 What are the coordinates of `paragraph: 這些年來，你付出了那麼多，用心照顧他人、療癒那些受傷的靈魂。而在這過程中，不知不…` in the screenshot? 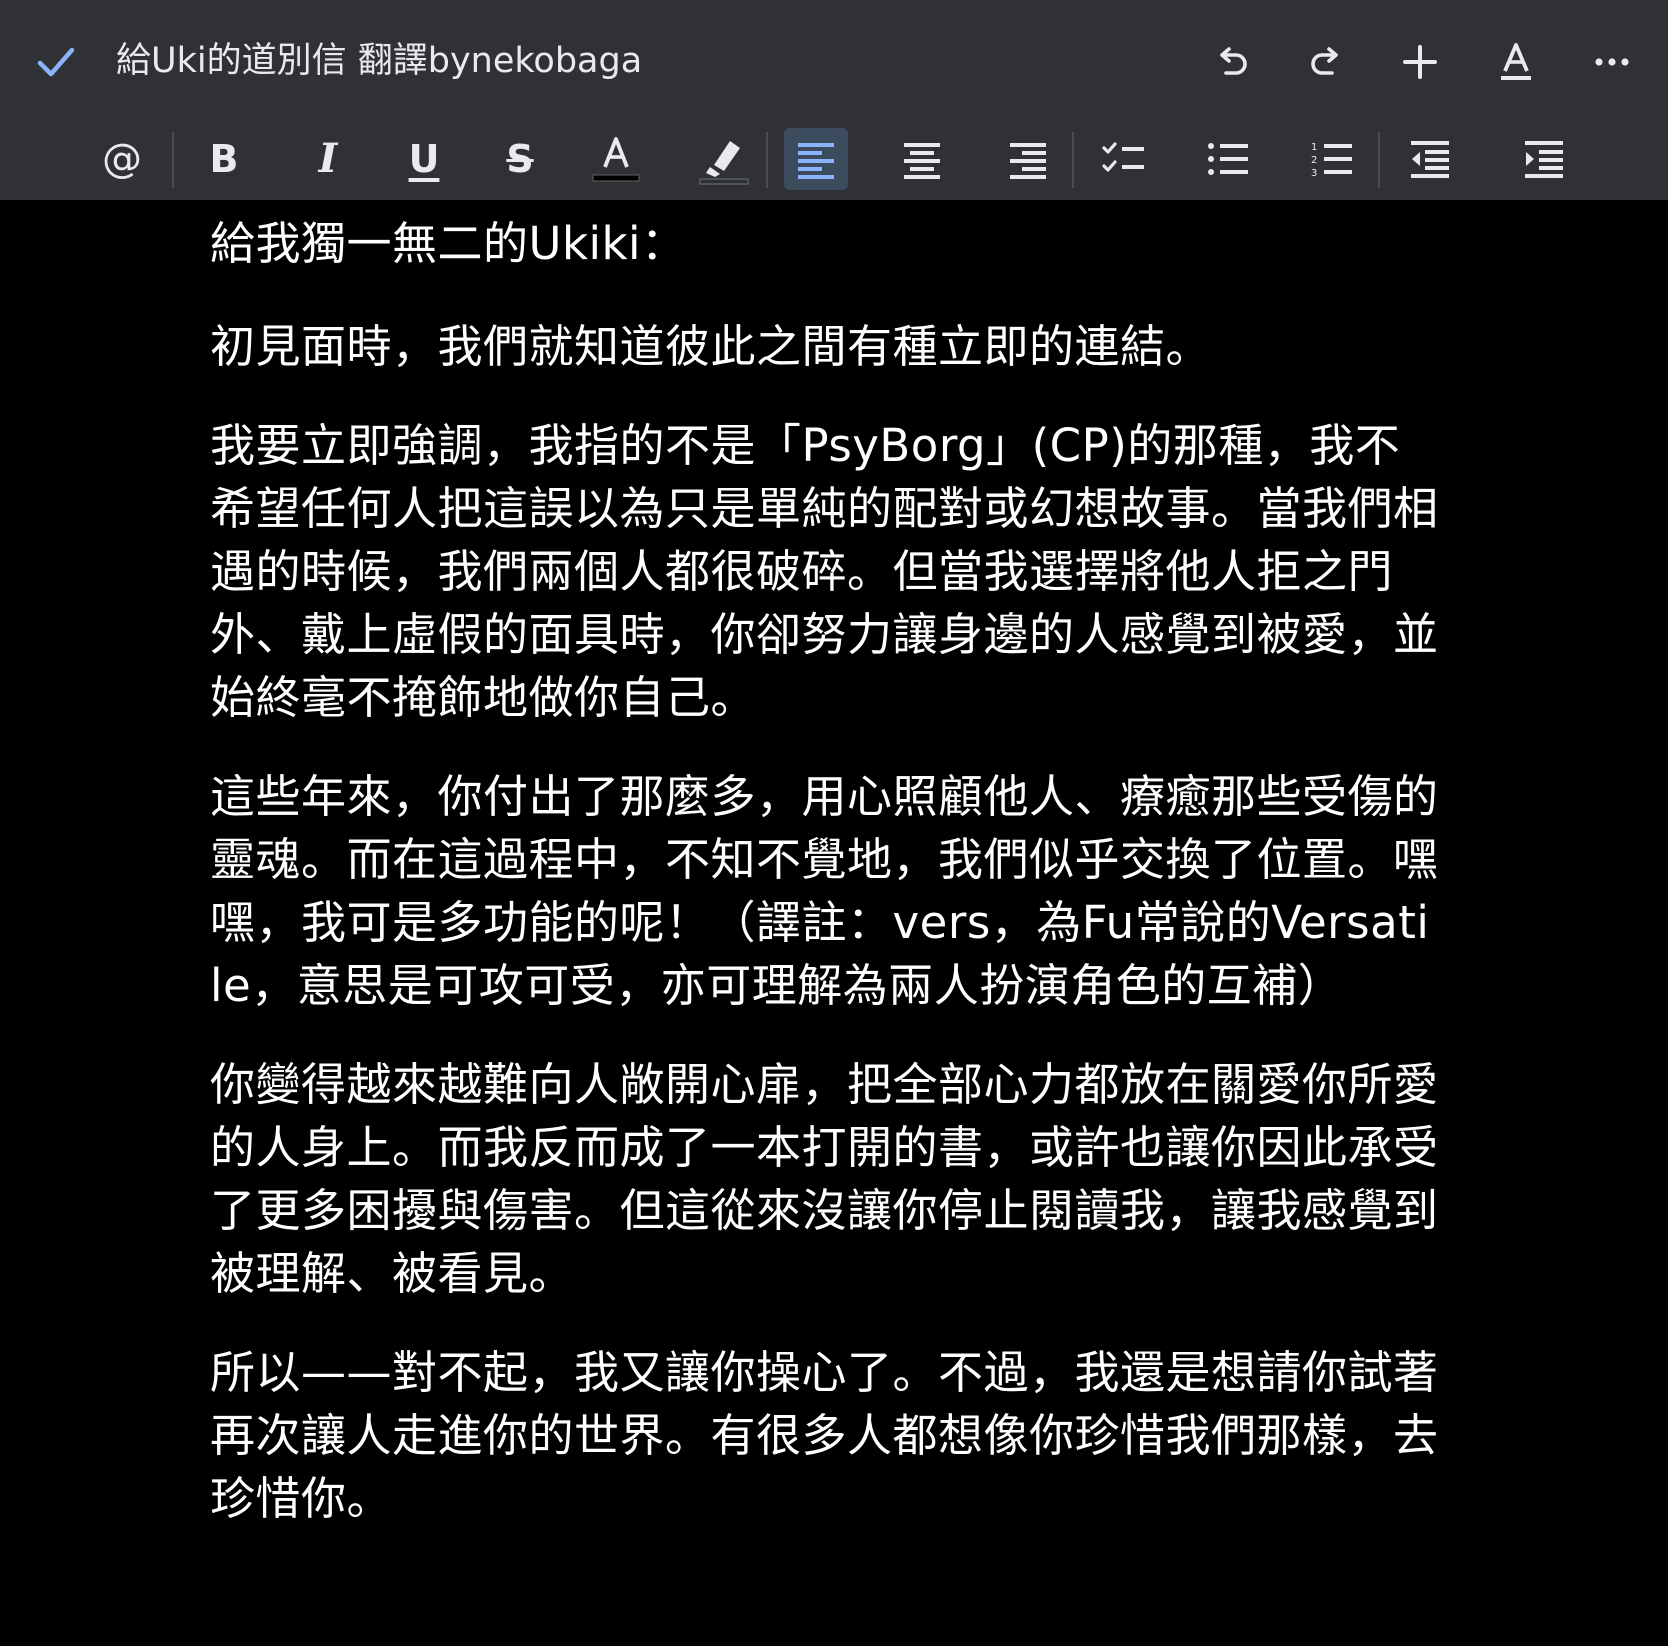 It's located at (824, 891).